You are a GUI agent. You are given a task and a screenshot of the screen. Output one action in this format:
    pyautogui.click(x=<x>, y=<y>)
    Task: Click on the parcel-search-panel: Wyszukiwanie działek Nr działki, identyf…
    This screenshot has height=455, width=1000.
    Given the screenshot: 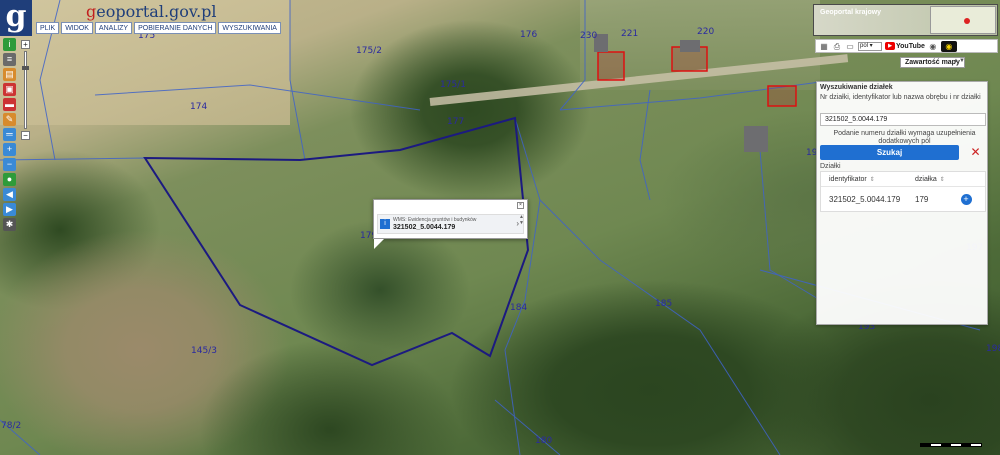 What is the action you would take?
    pyautogui.click(x=902, y=203)
    